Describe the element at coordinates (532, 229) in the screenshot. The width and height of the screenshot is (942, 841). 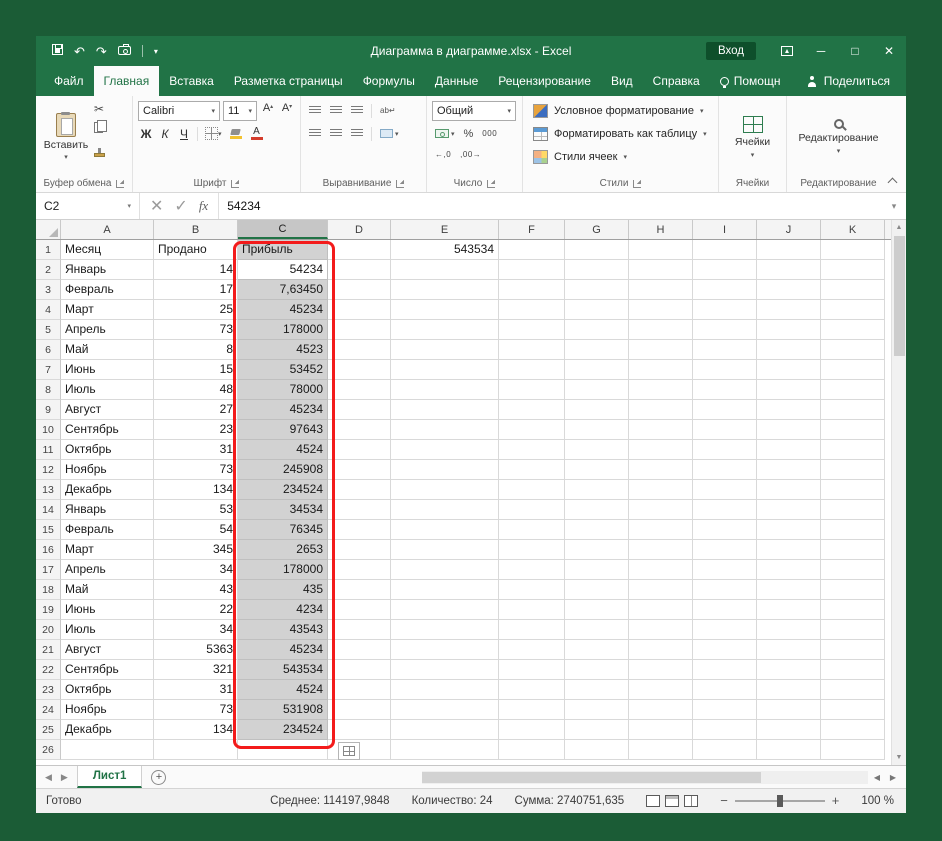
I see `column-header-F: F` at that location.